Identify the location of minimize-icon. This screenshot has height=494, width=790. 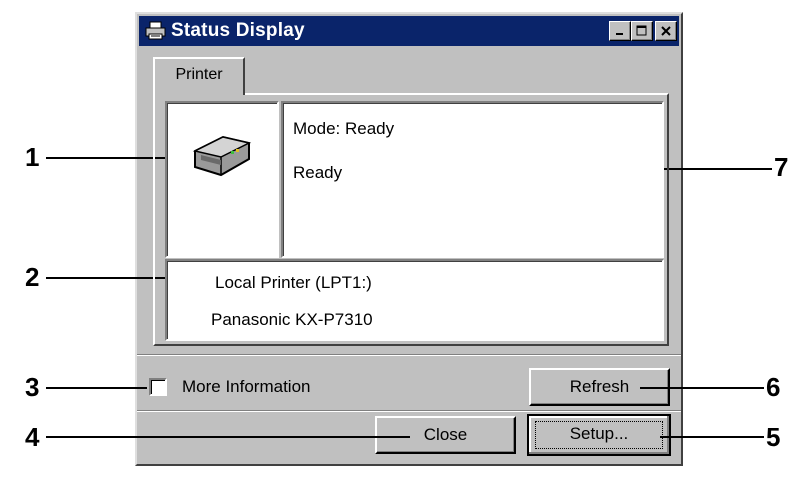
(619, 34).